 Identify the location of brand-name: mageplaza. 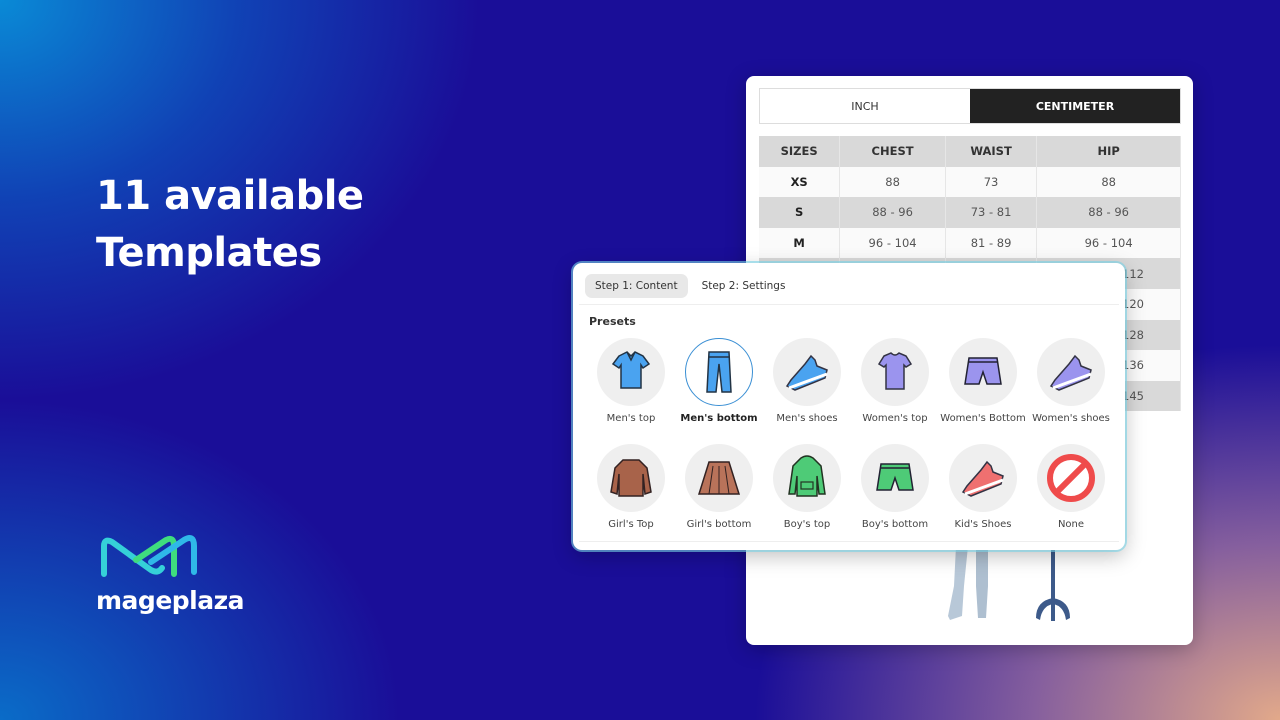
(170, 600).